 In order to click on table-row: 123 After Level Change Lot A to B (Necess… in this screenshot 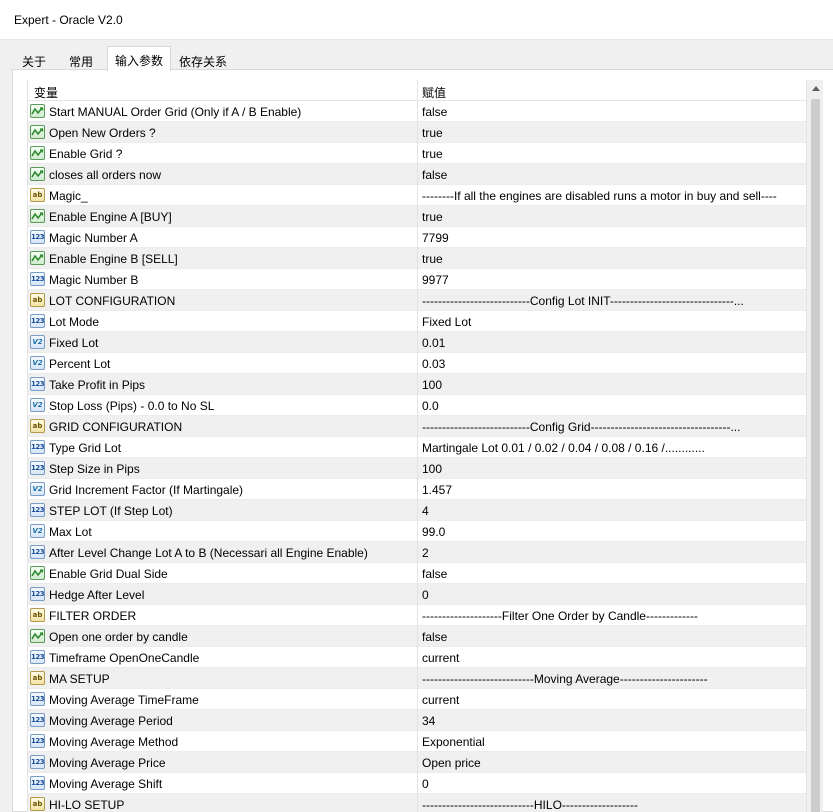, I will do `click(417, 552)`.